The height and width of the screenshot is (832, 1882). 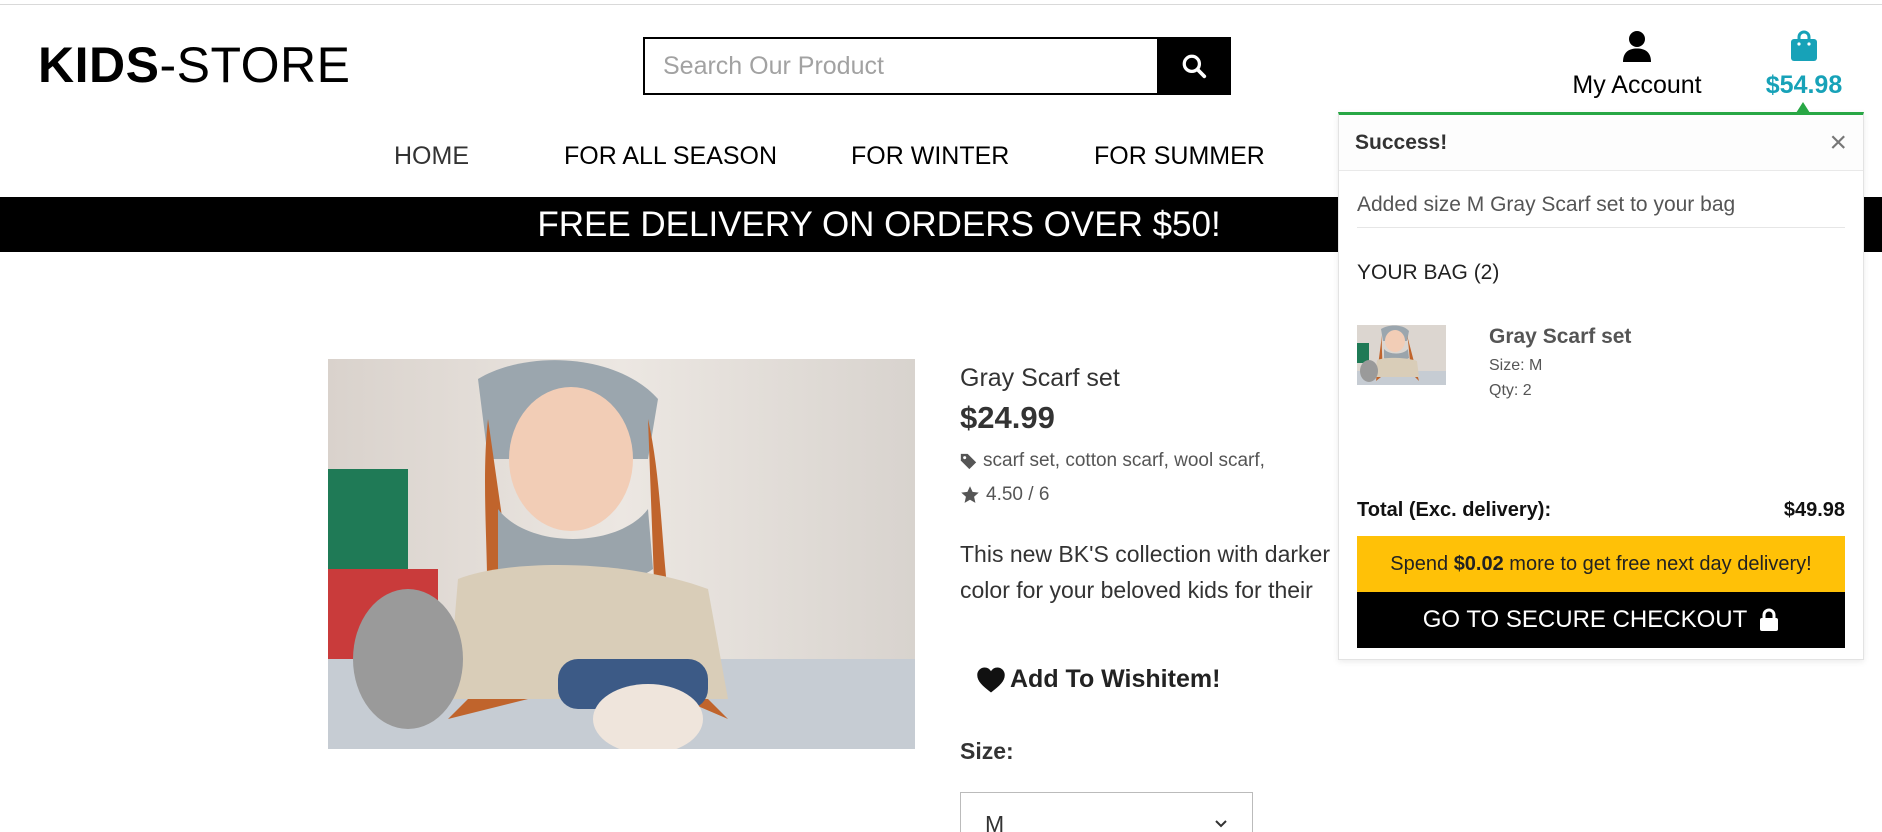 I want to click on add-to-wishlist-button: Add To Wishitem!, so click(x=1098, y=679).